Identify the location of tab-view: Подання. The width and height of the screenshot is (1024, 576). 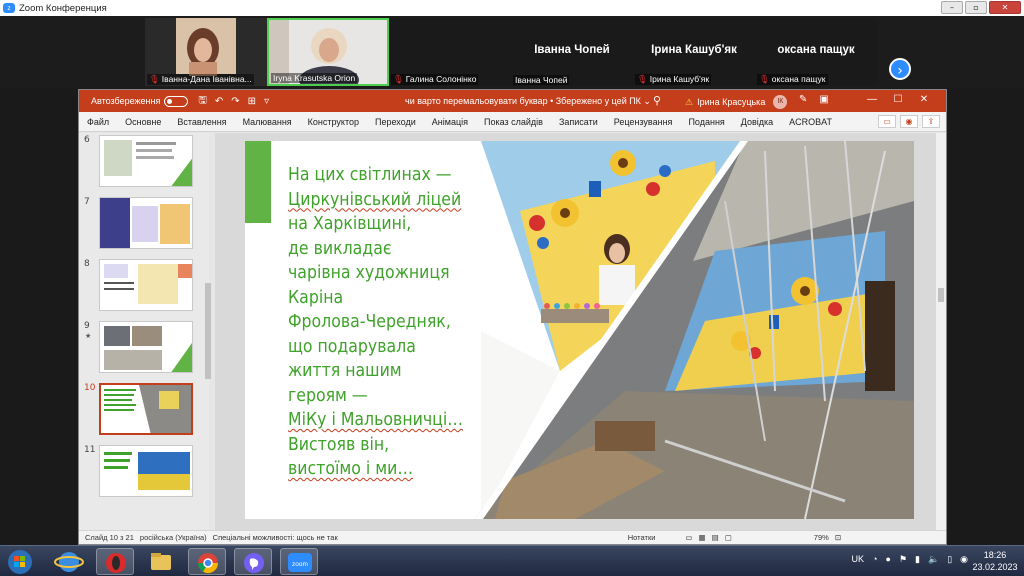
(706, 122).